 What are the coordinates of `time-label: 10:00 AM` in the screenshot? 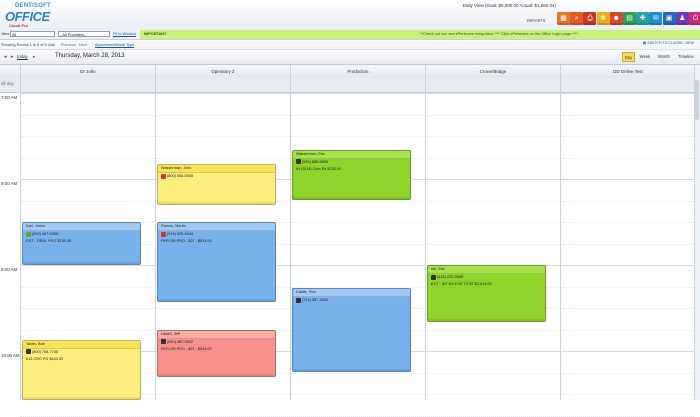 It's located at (10, 355).